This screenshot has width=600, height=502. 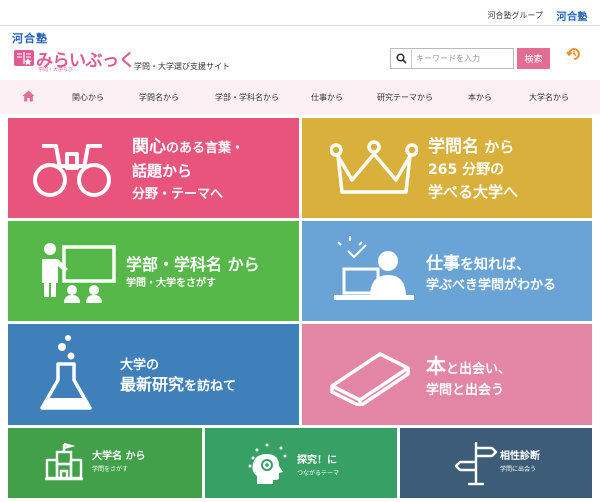 I want to click on binoculars-icon, so click(x=72, y=170).